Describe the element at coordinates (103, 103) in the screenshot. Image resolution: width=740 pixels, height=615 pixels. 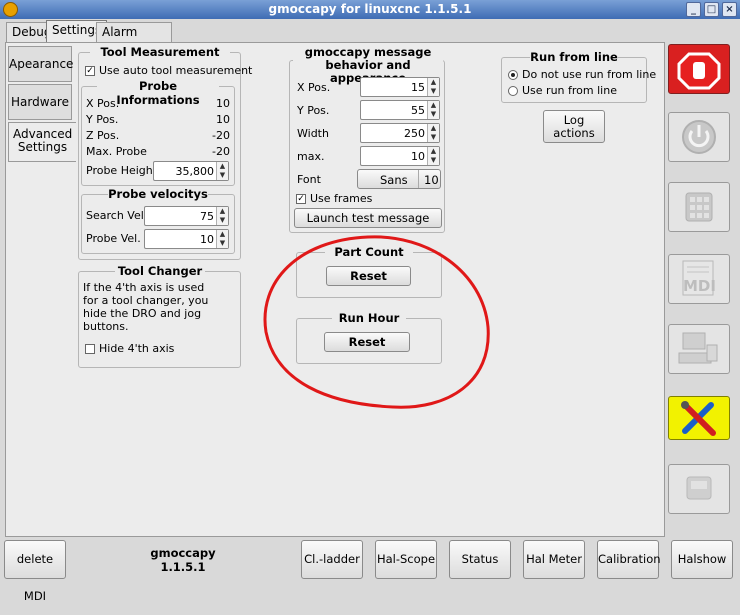
I see `x-pos-label: X Pos.` at that location.